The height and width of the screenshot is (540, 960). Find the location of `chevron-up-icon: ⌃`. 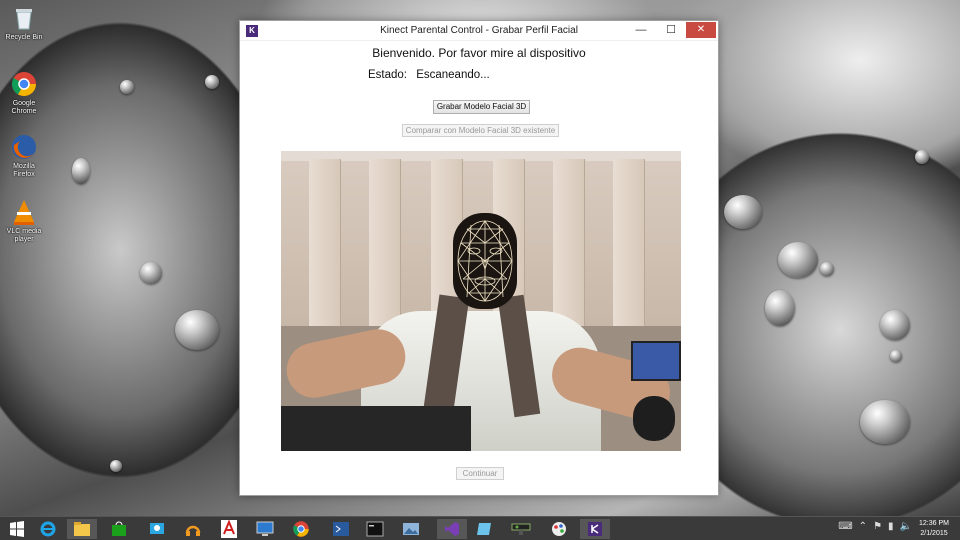

chevron-up-icon: ⌃ is located at coordinates (863, 526).